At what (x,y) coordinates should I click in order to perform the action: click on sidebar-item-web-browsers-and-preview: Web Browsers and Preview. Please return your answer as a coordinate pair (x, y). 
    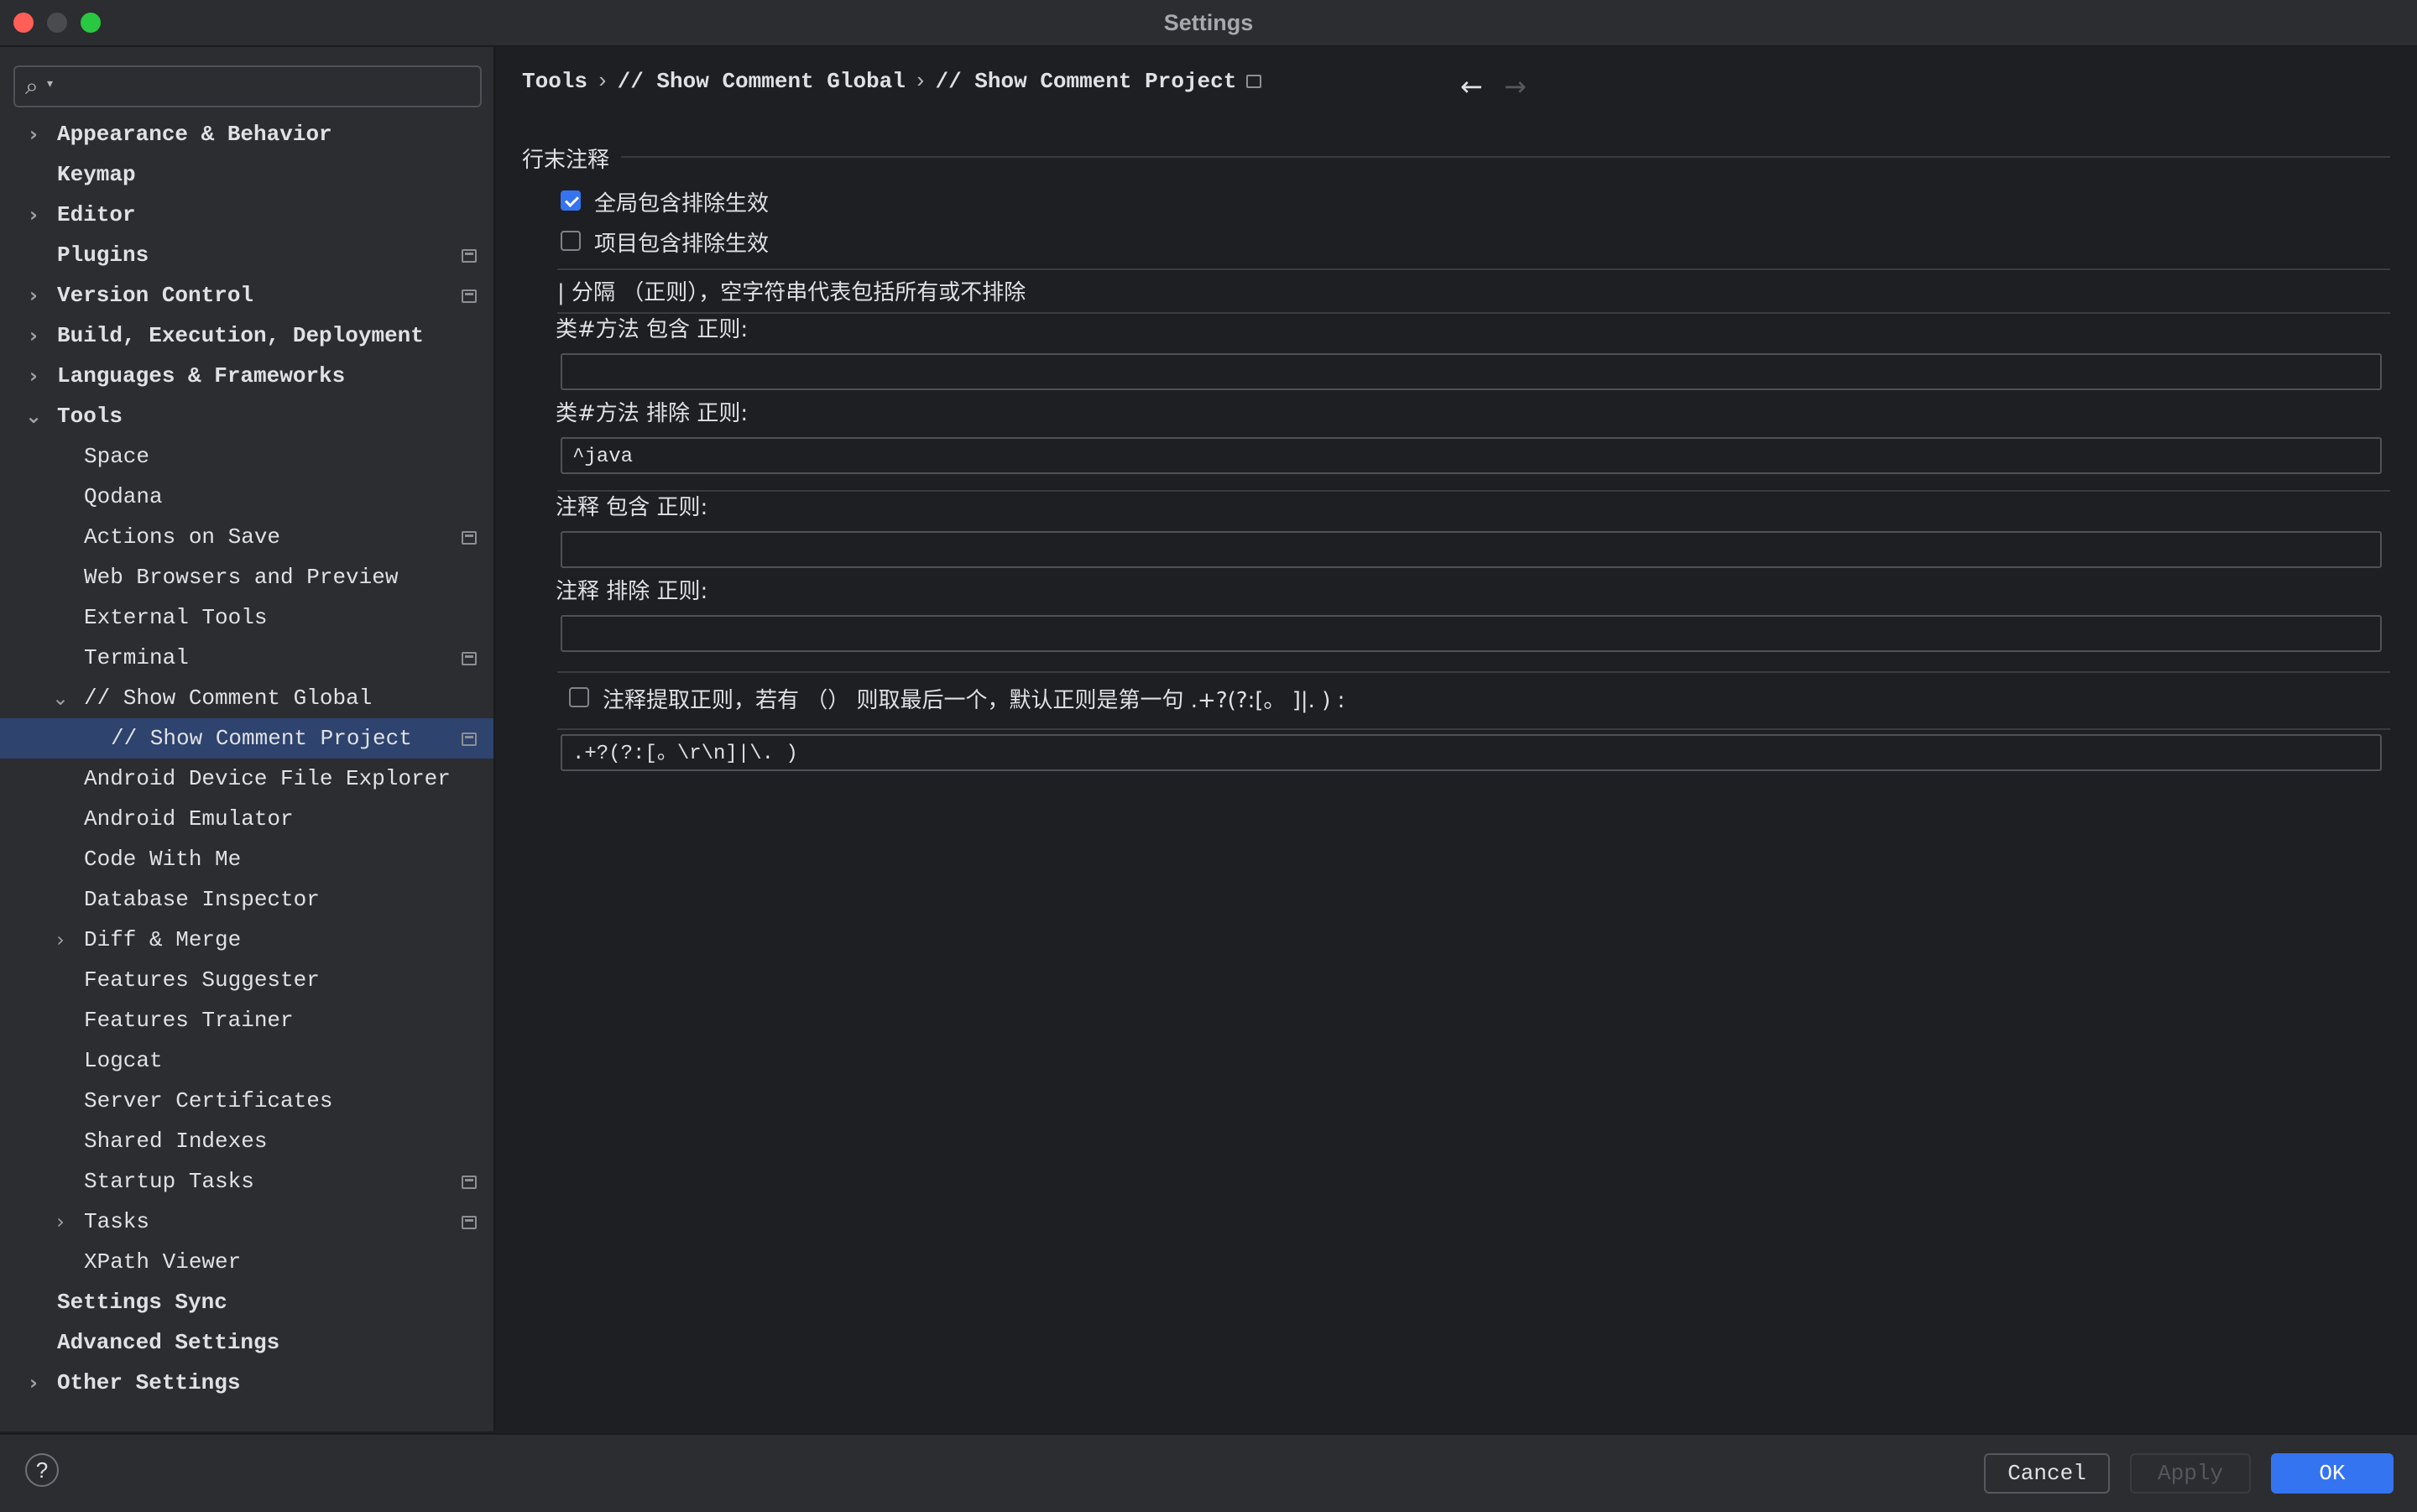
    Looking at the image, I should click on (246, 577).